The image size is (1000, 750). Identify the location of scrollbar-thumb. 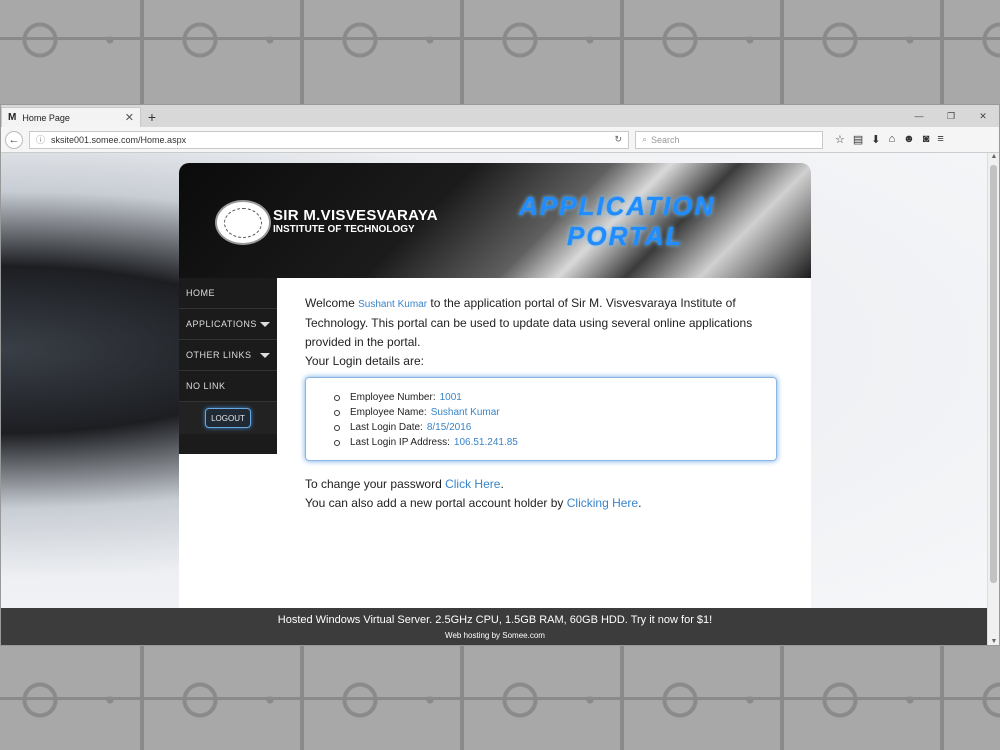
(993, 374).